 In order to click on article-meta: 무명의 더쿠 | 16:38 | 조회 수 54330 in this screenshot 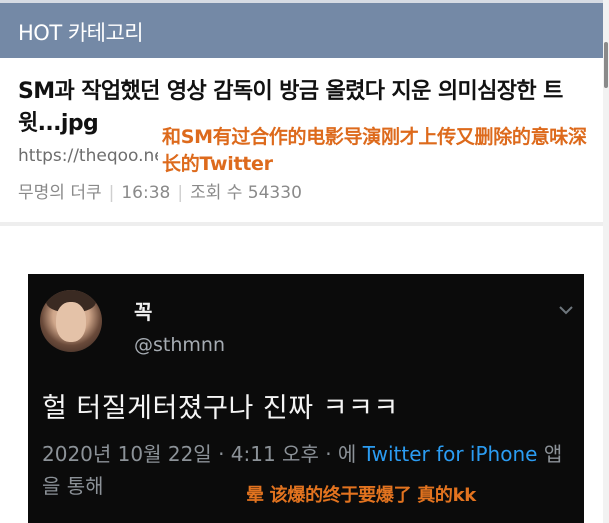, I will do `click(160, 190)`.